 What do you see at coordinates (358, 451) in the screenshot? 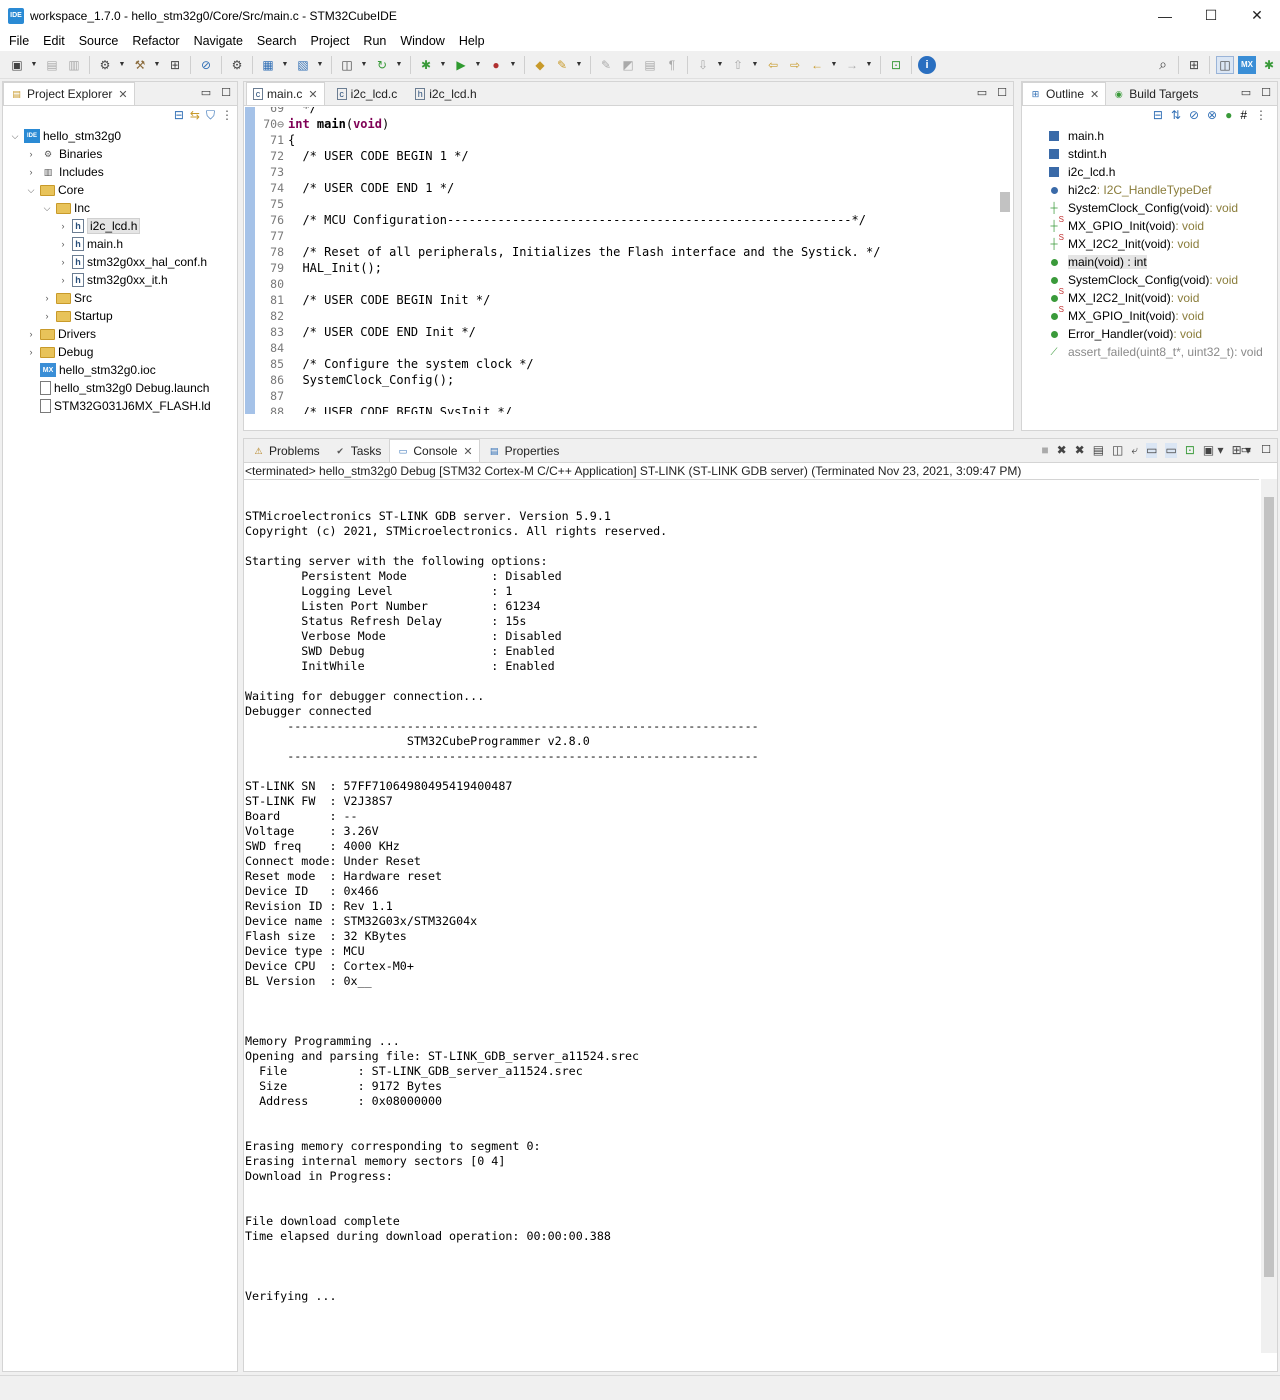
I see `tab-tasks: ✔ Tasks` at bounding box center [358, 451].